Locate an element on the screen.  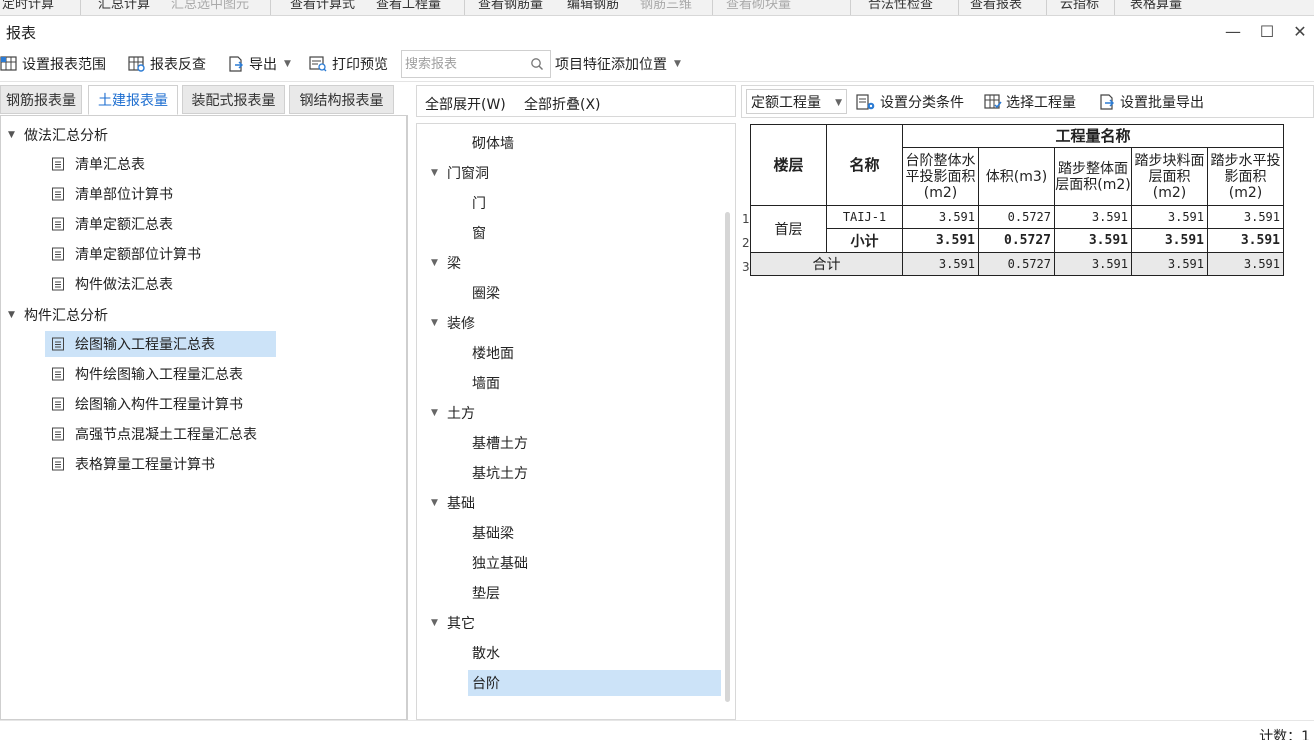
header-floor: 楼层 is located at coordinates (788, 165).